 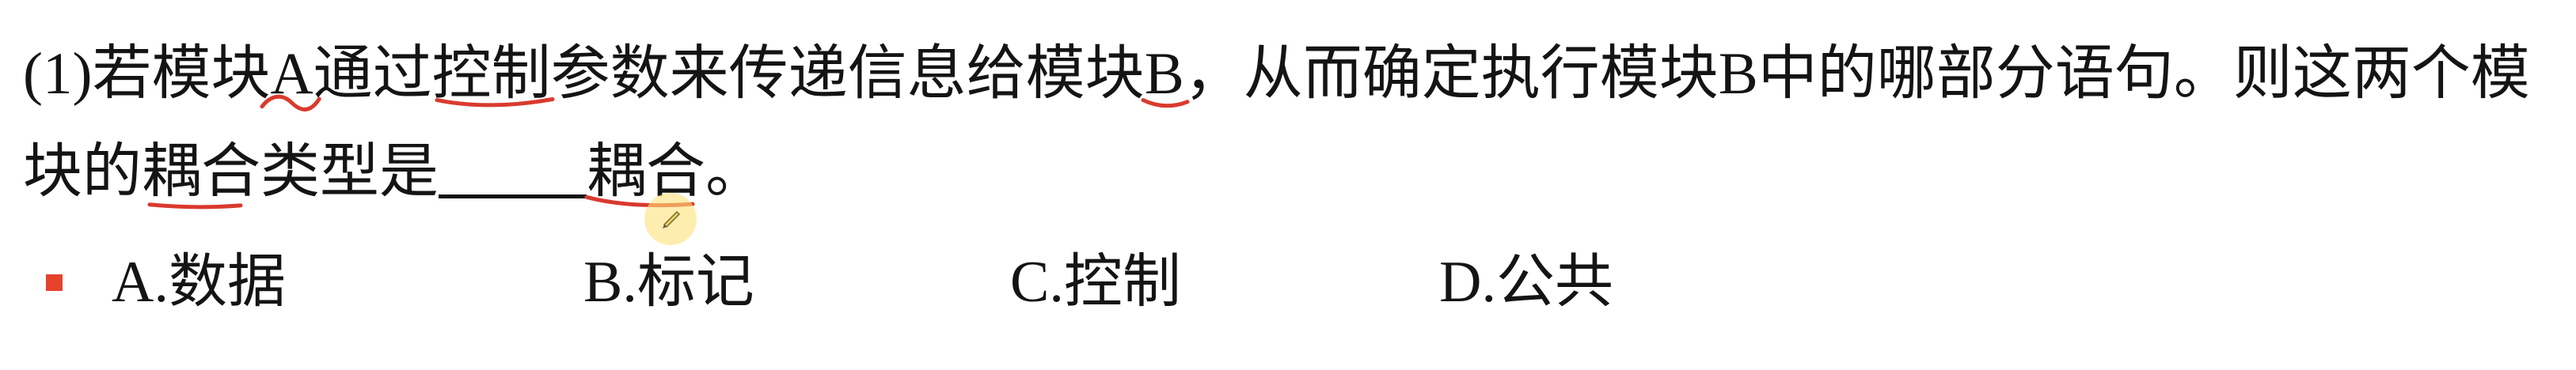 I want to click on option-b: B.标记, so click(x=668, y=282).